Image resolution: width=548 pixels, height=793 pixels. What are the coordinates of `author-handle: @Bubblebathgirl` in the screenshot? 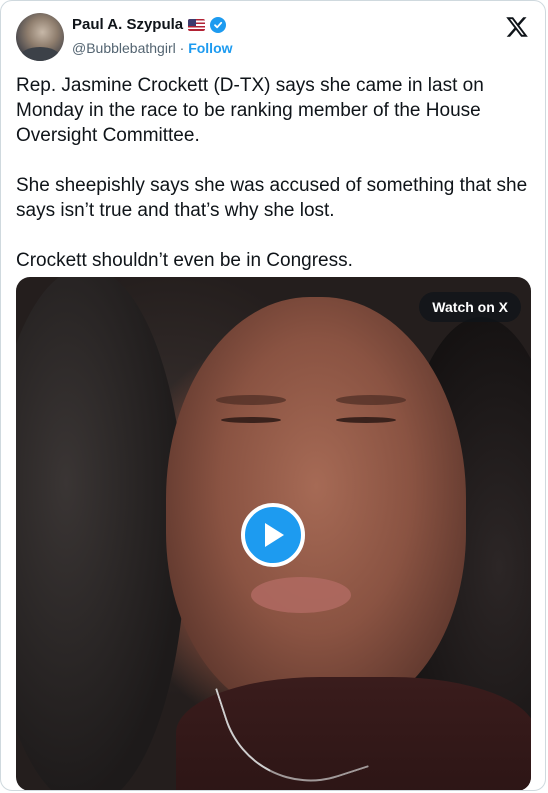 It's located at (124, 48).